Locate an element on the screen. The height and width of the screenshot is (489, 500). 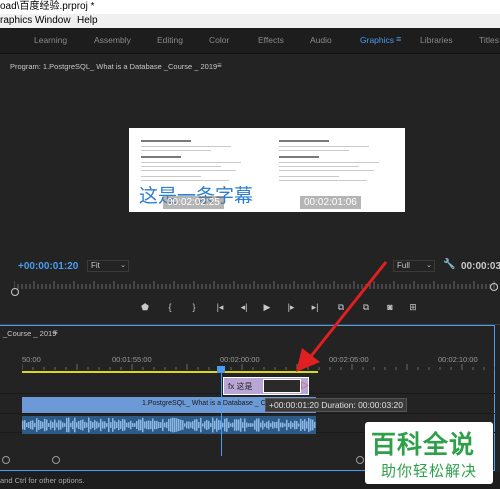
graphic-clip-trim-preview is located at coordinates (282, 386).